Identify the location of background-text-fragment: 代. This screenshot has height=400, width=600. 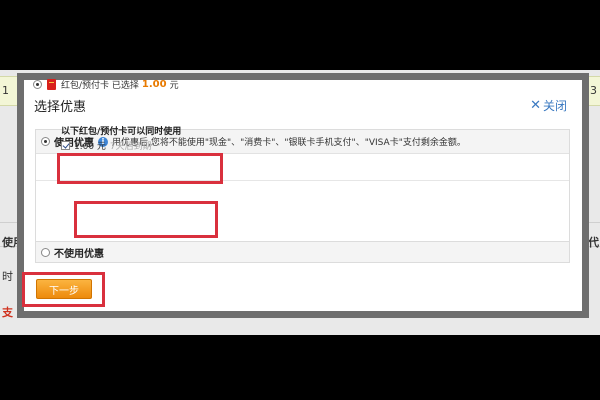
(593, 242).